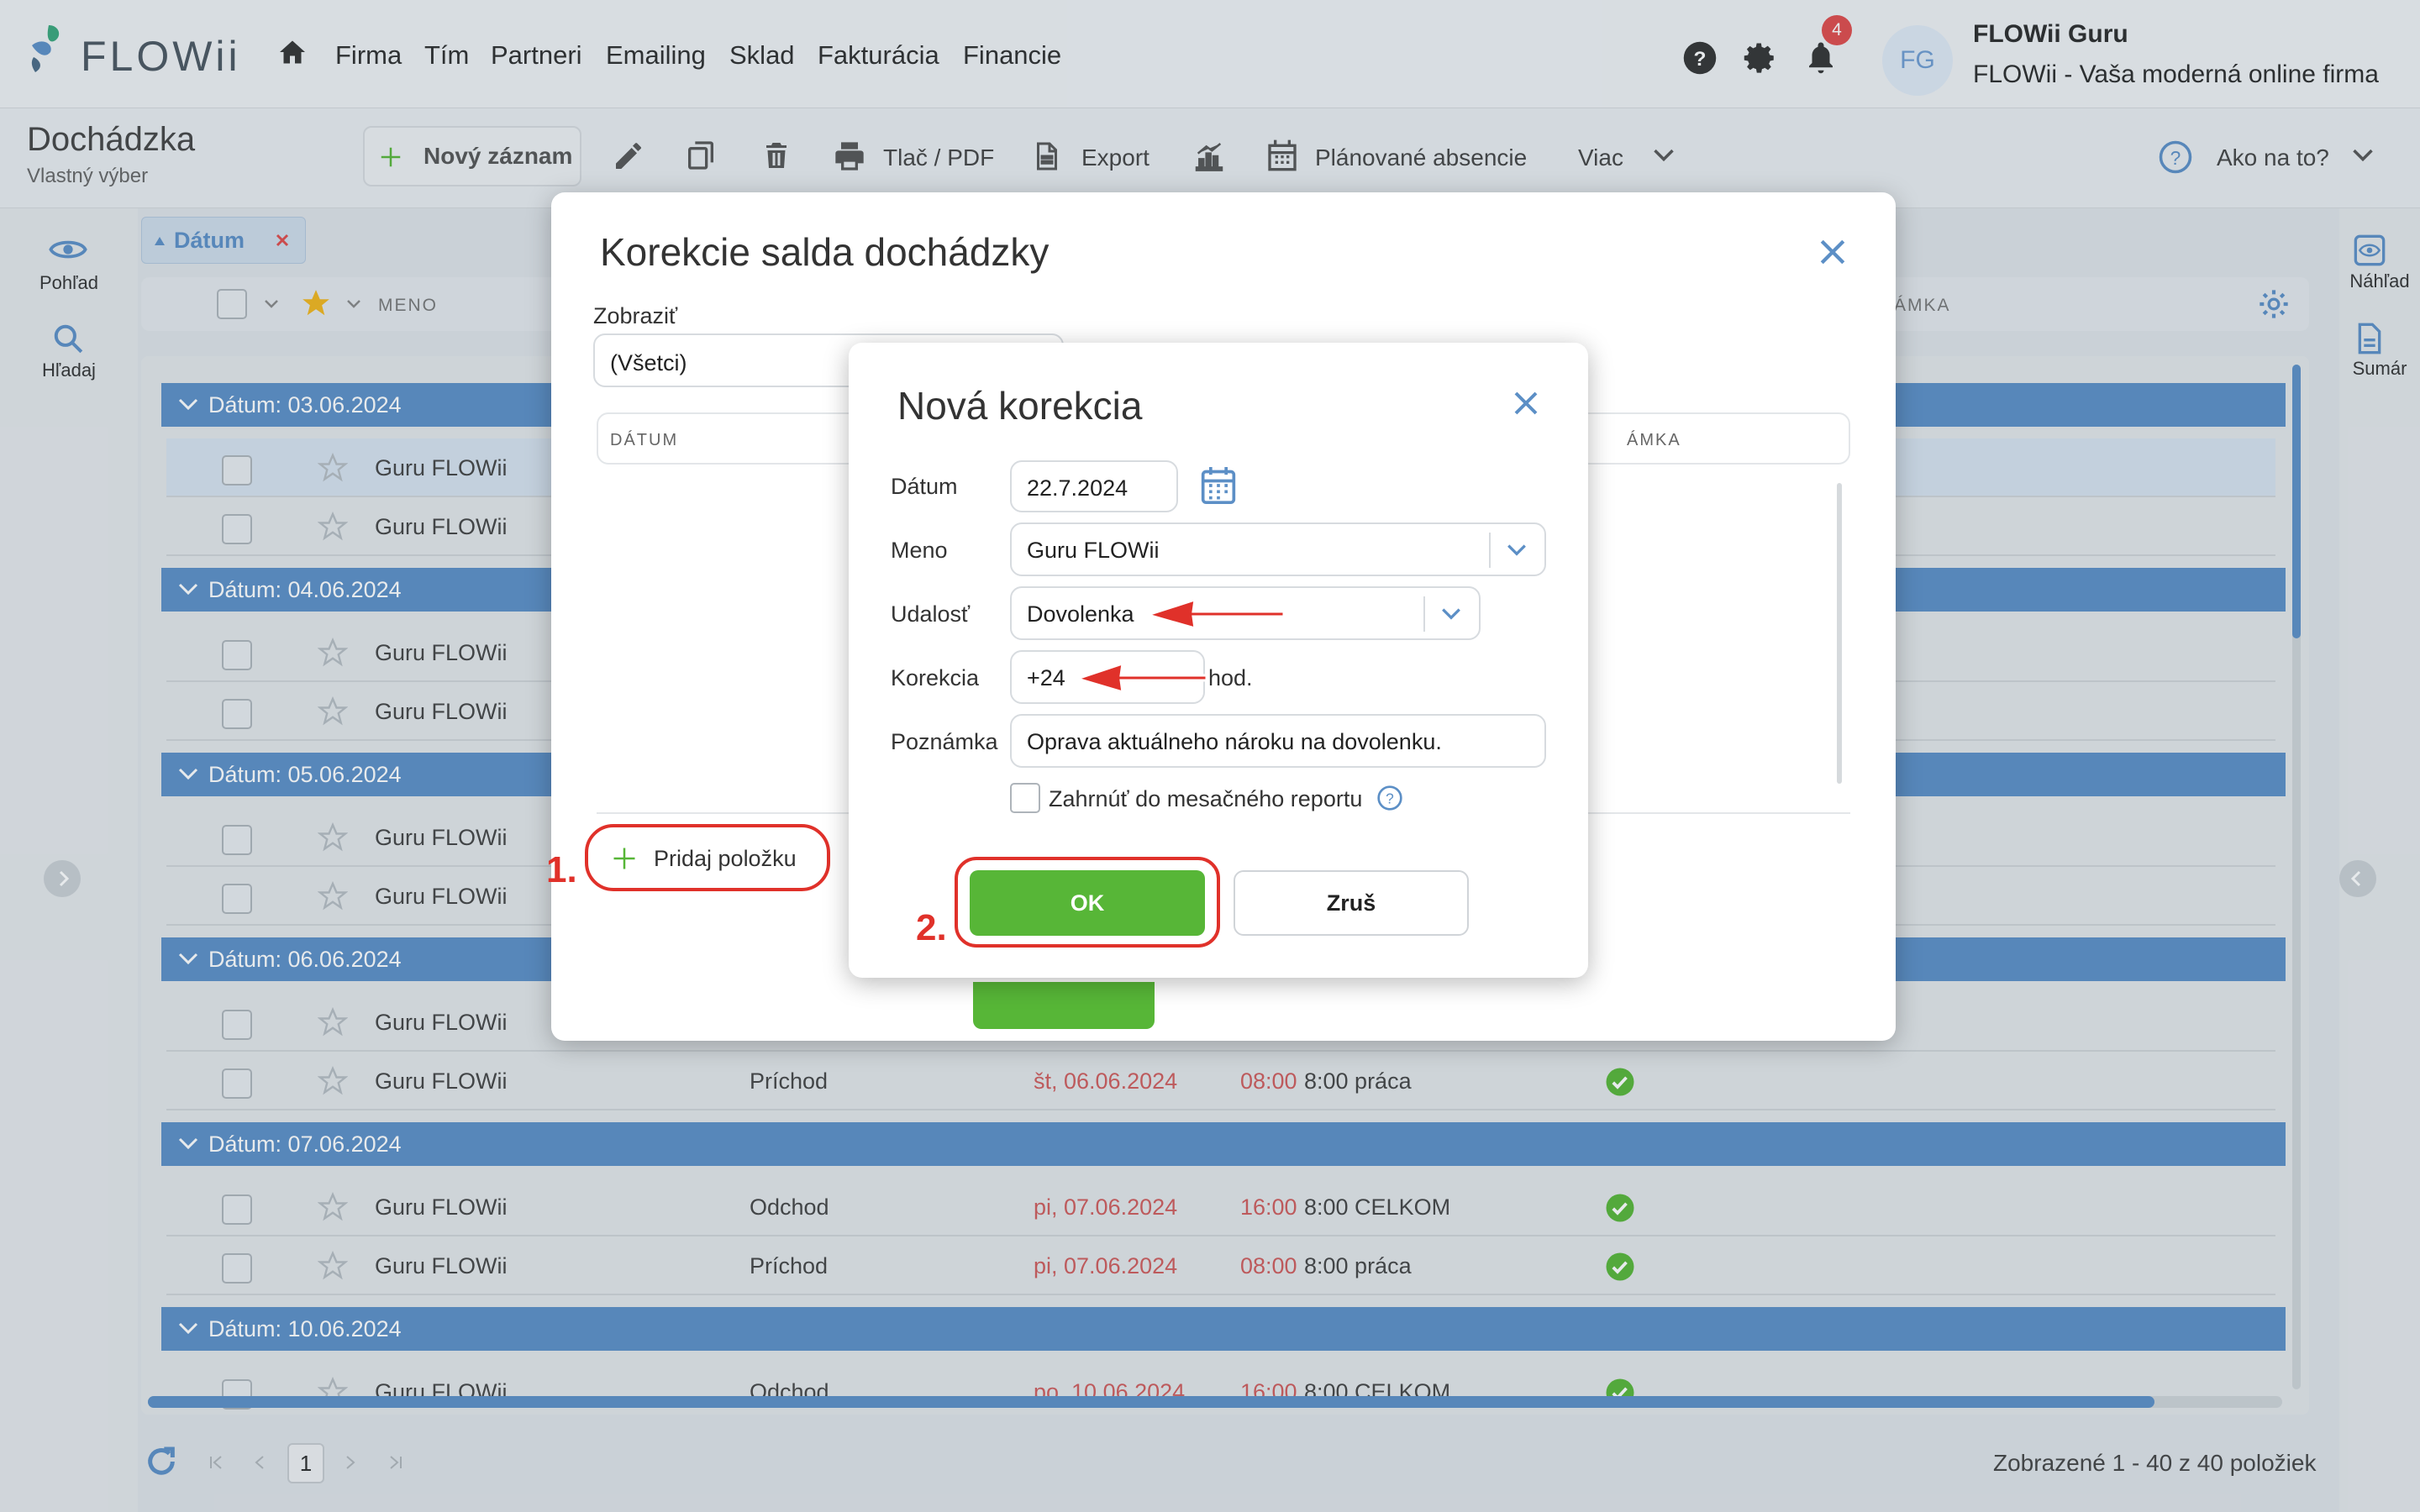 The width and height of the screenshot is (2420, 1512). What do you see at coordinates (644, 440) in the screenshot?
I see `col-date: DÁTUM` at bounding box center [644, 440].